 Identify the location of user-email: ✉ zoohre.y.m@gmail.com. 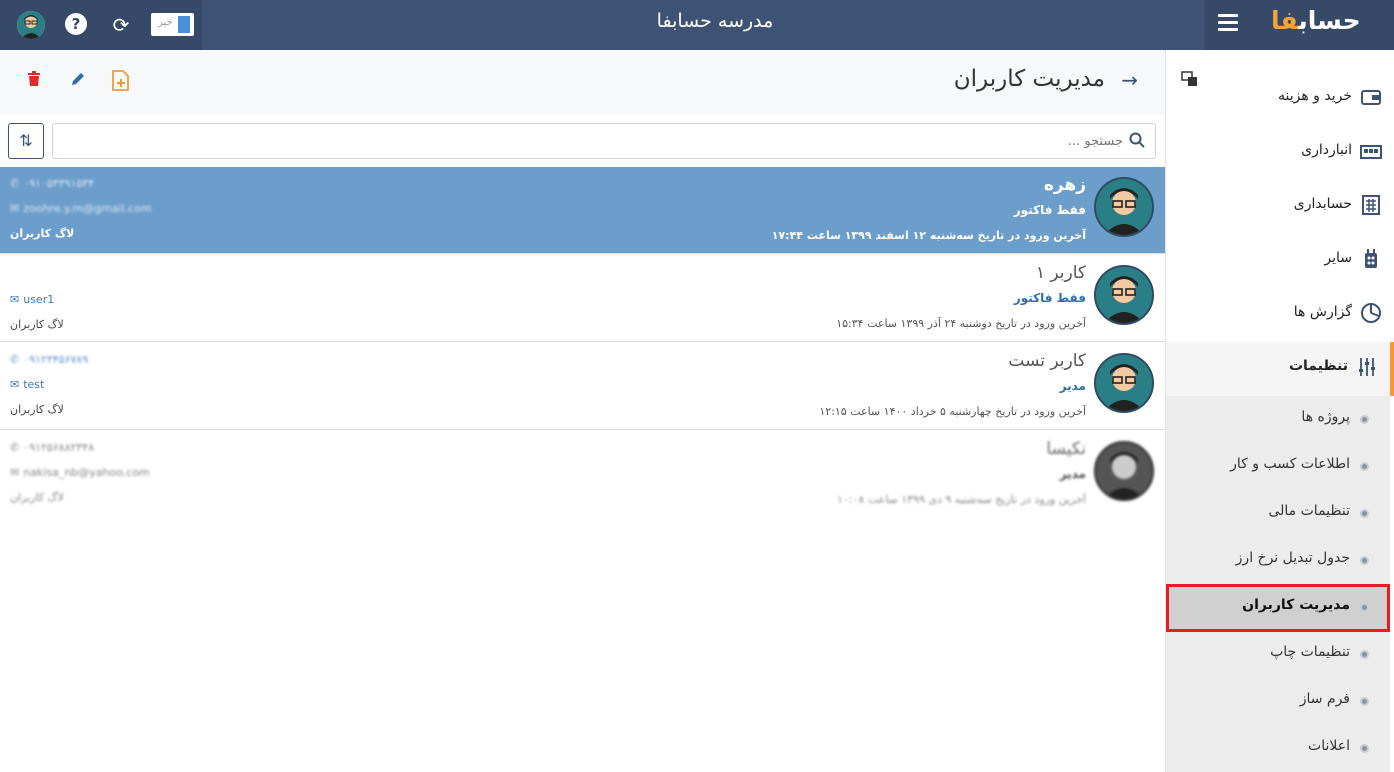
(81, 208).